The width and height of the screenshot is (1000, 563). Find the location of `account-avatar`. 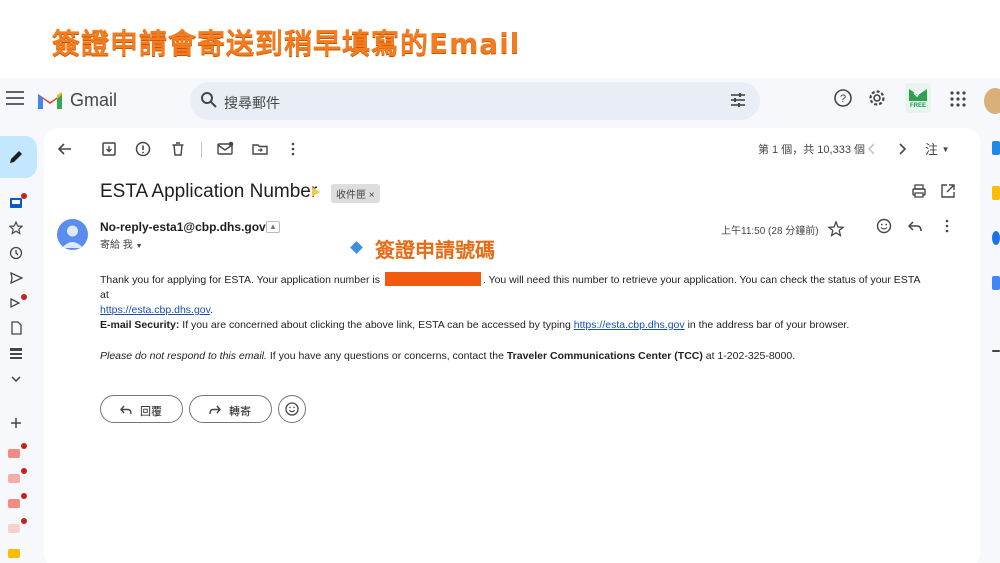

account-avatar is located at coordinates (992, 101).